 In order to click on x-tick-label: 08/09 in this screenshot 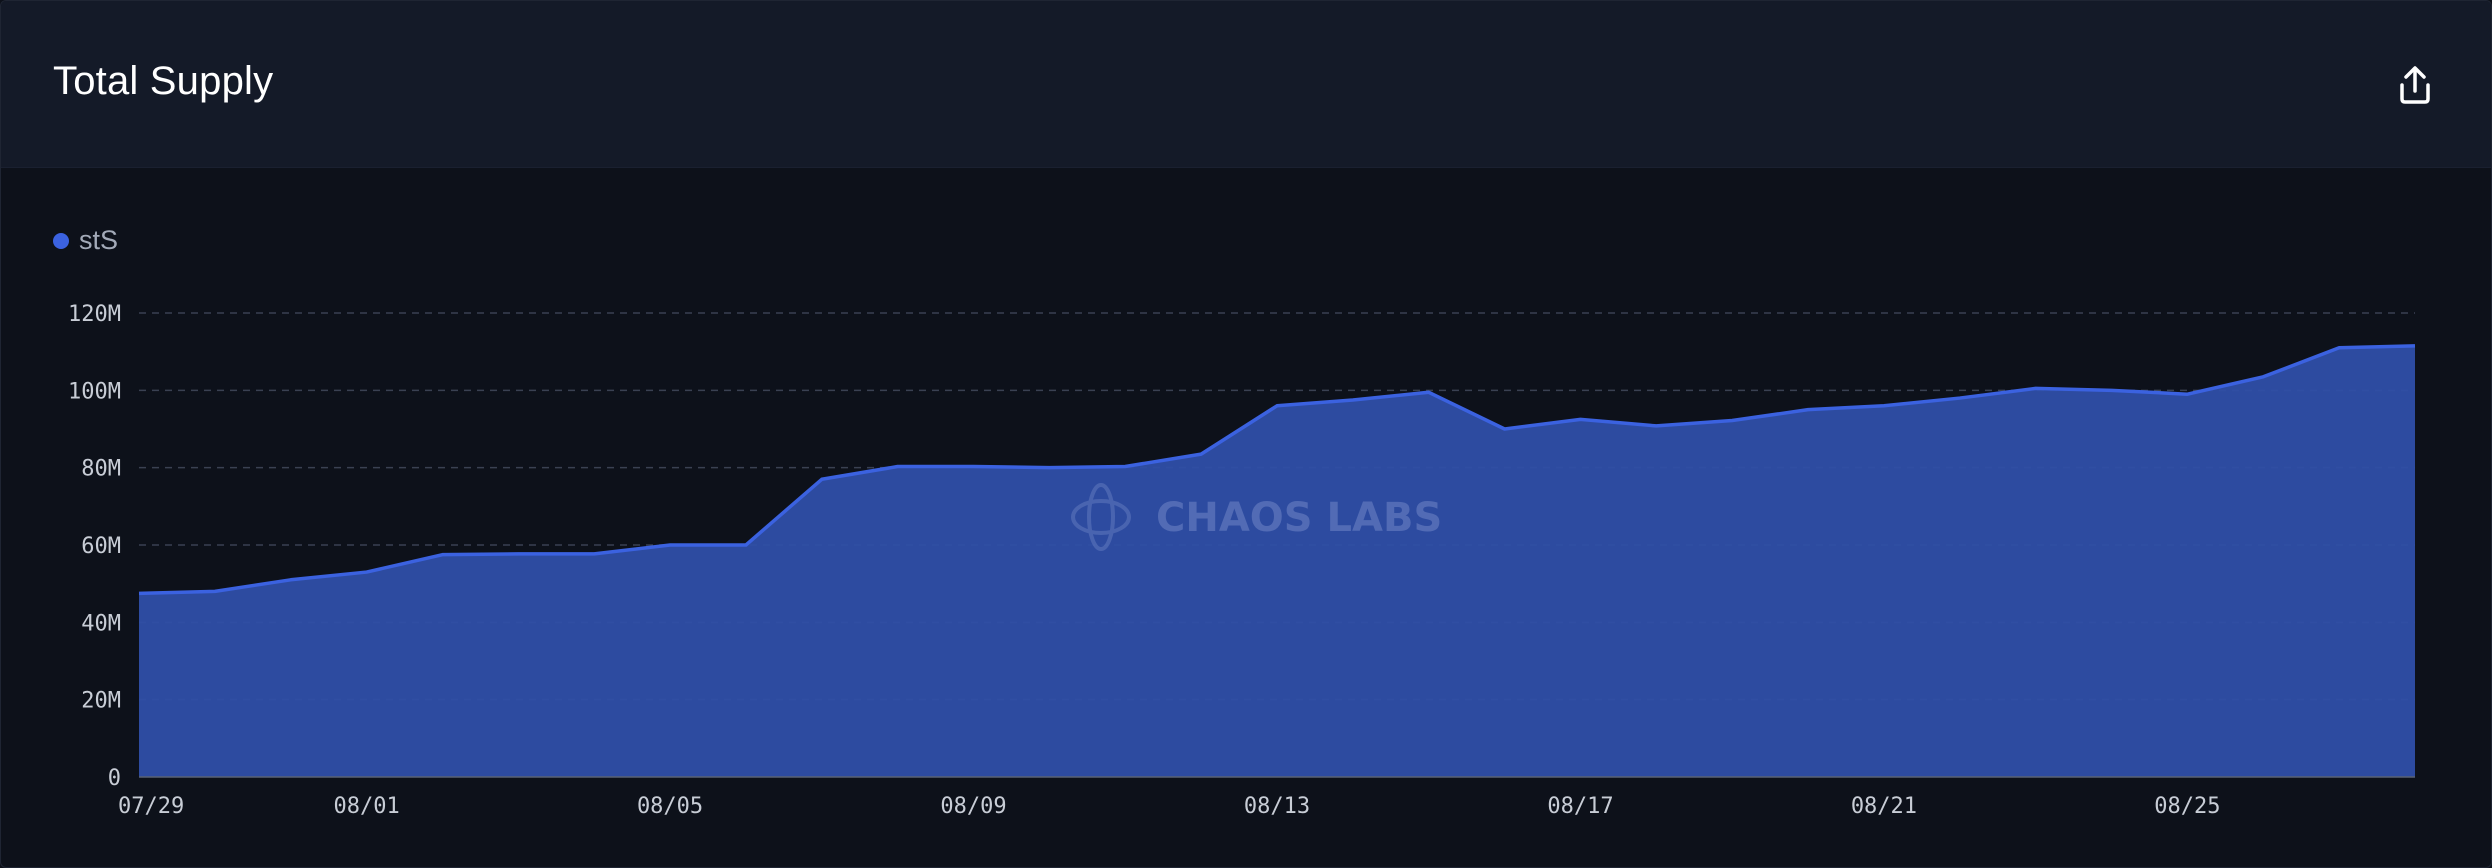, I will do `click(973, 806)`.